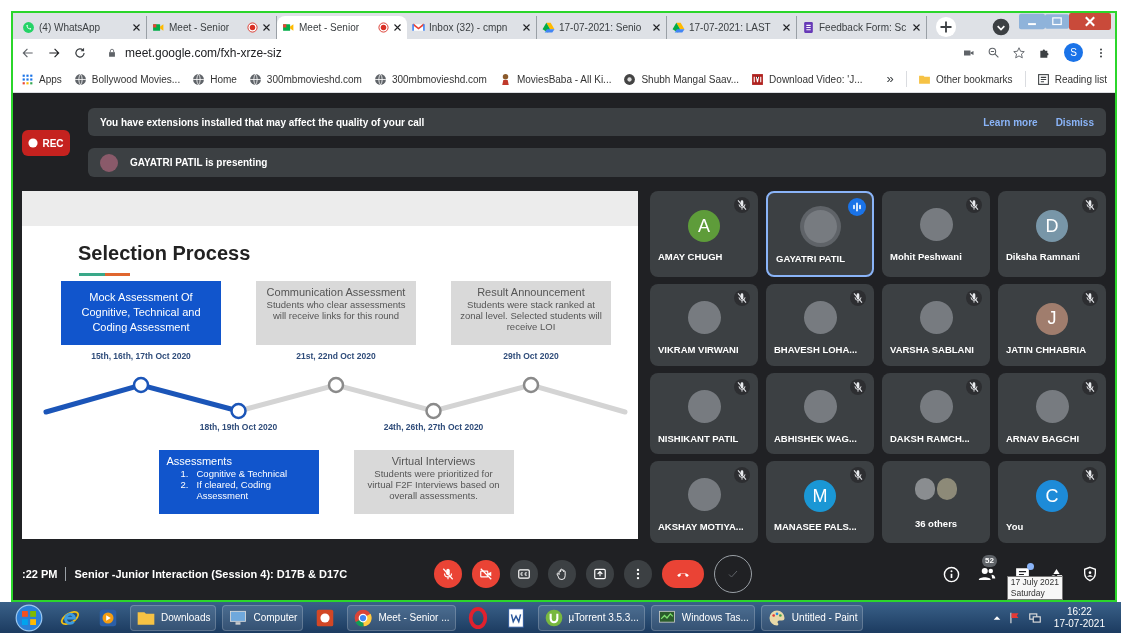 This screenshot has width=1121, height=633. I want to click on new-tab-icon, so click(946, 27).